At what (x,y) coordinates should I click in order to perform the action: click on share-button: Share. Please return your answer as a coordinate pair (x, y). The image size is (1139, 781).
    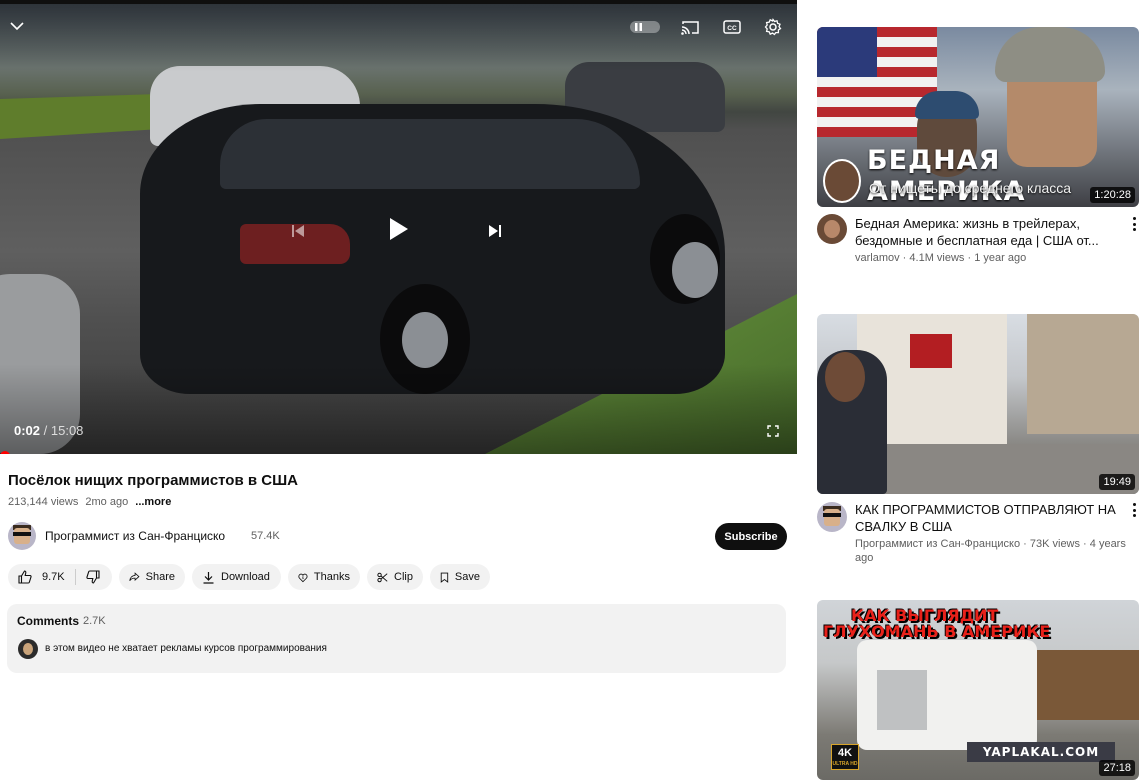
    Looking at the image, I should click on (152, 577).